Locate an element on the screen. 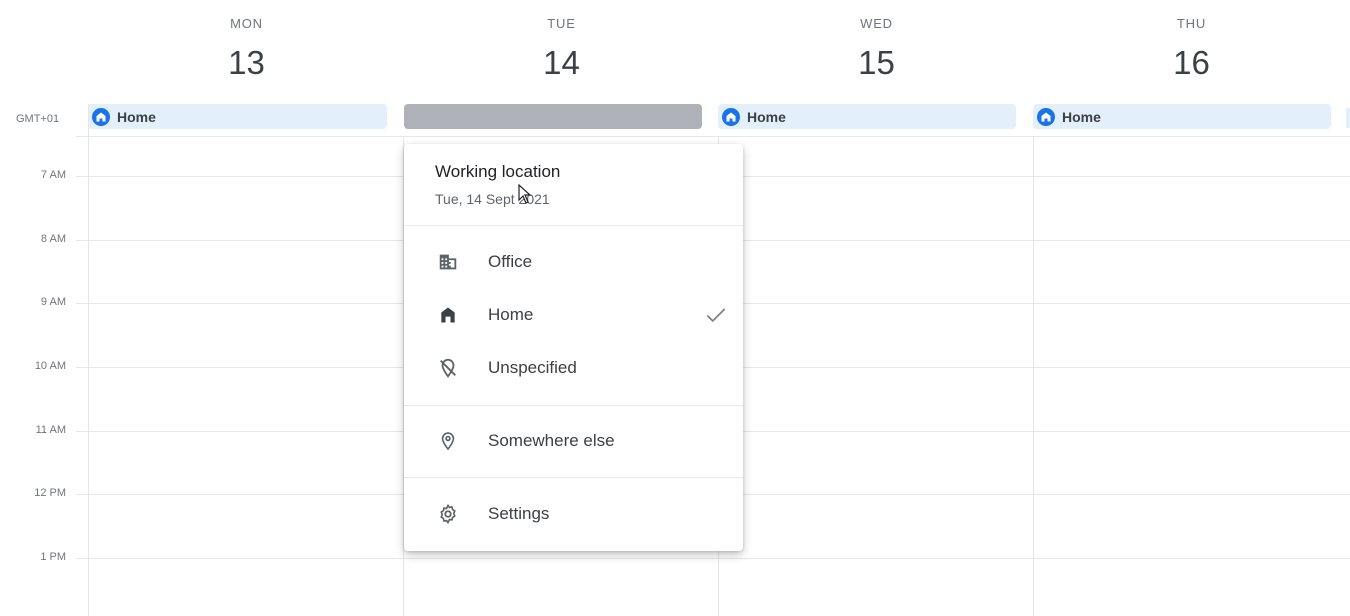 This screenshot has height=616, width=1350. menu-item-somewhere-else: Somewhere else is located at coordinates (573, 441).